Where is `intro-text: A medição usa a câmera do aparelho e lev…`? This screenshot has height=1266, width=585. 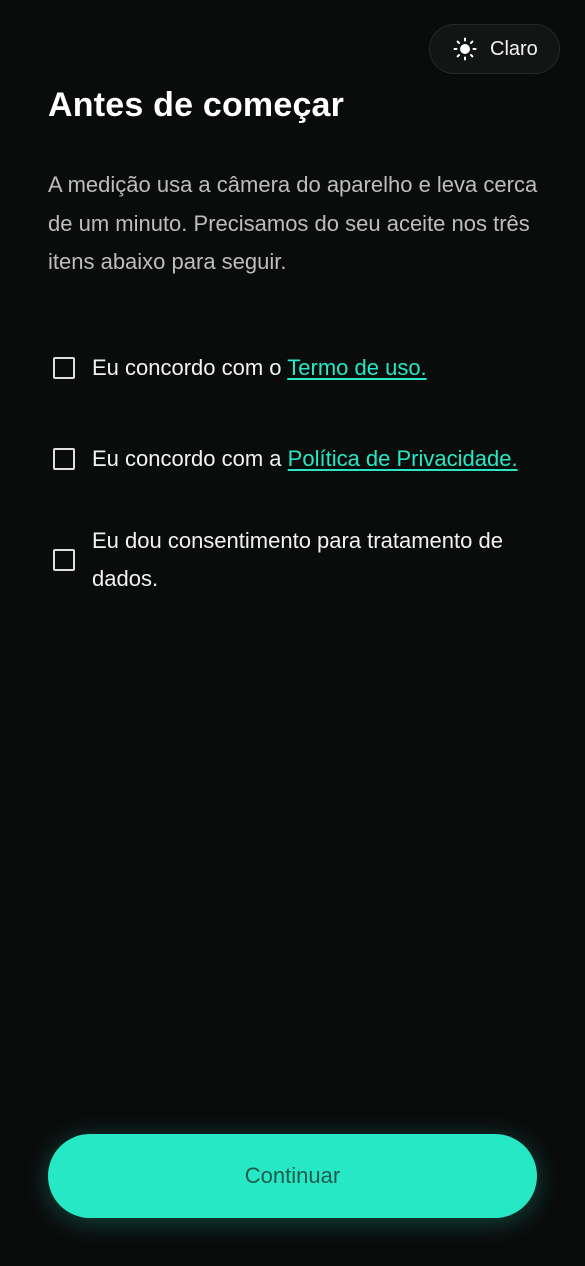 intro-text: A medição usa a câmera do aparelho e lev… is located at coordinates (293, 223).